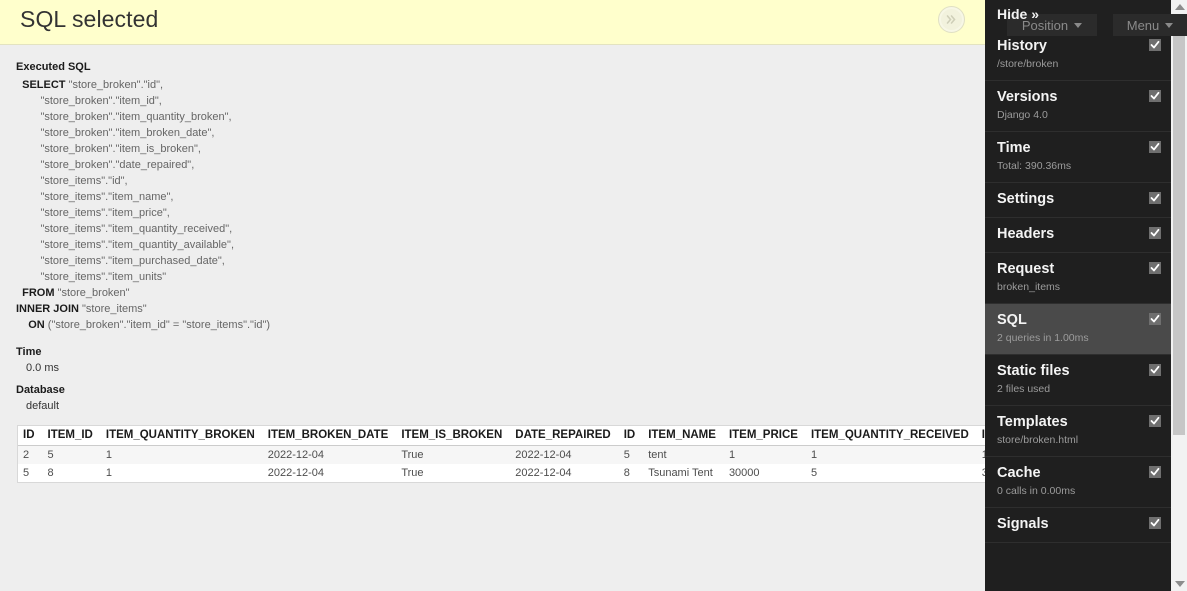 This screenshot has width=1187, height=591. I want to click on table-column-header: ITEM_BROKEN_DATE, so click(329, 436).